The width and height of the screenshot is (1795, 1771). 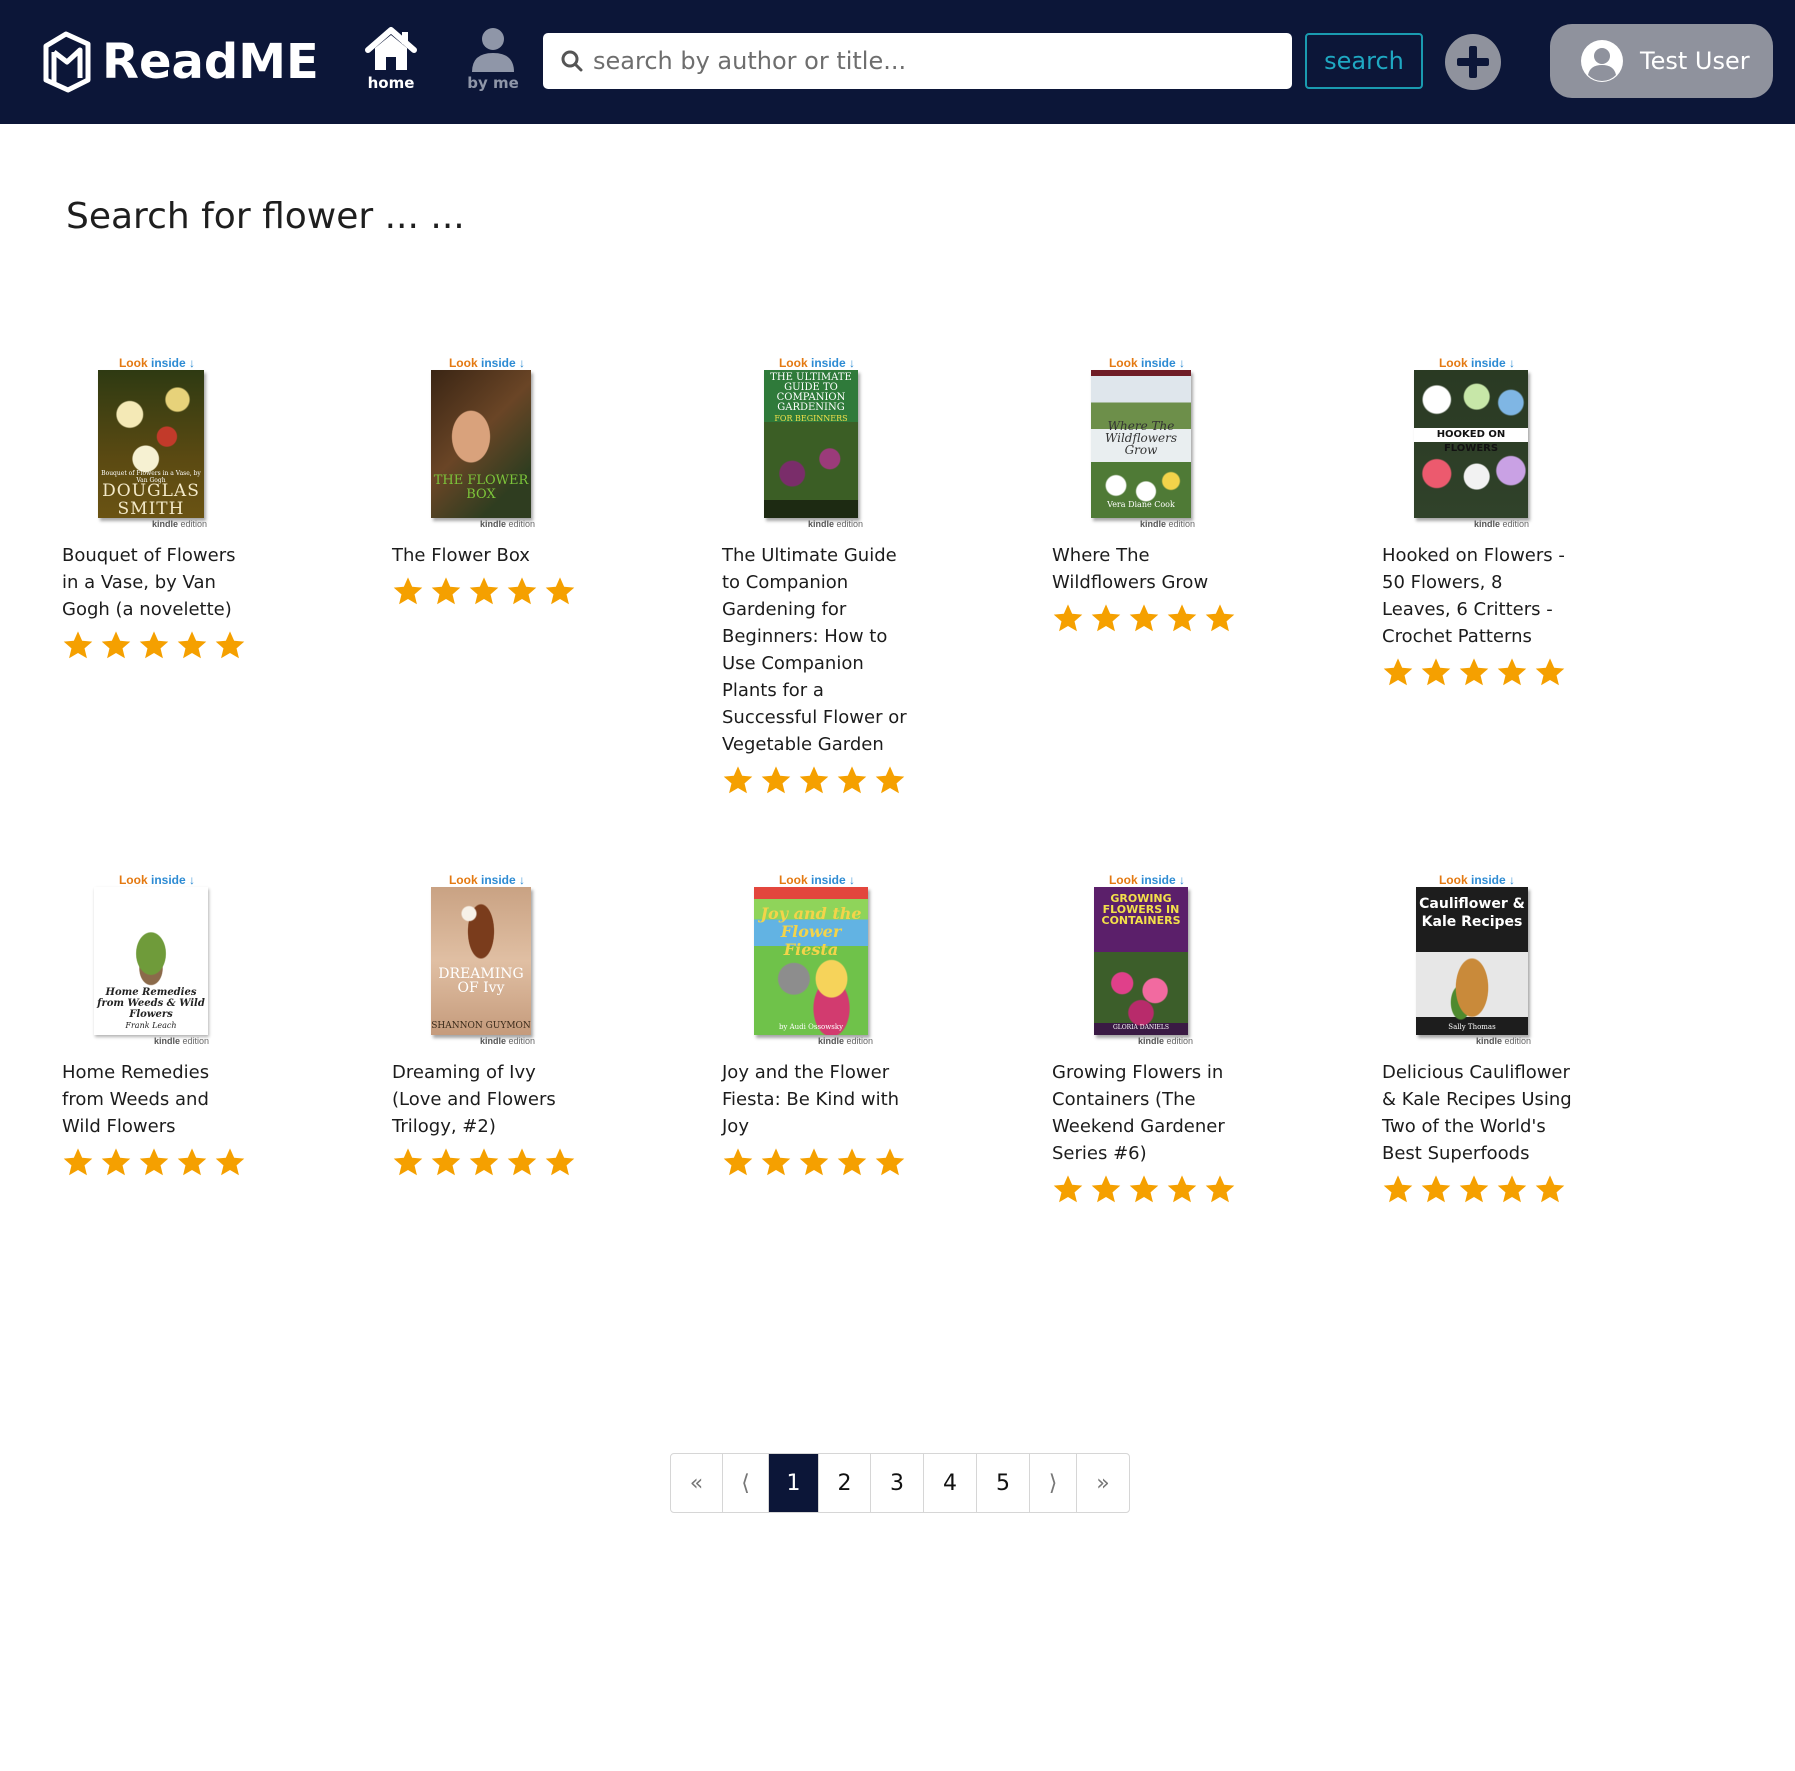 I want to click on book-cover: THE FLOWER BOX, so click(x=481, y=444).